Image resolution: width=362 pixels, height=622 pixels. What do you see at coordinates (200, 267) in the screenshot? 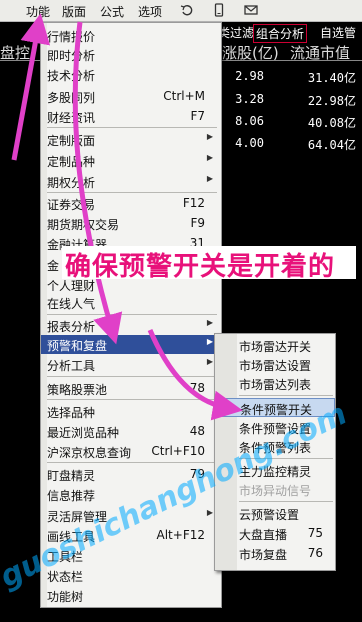
I see `annotation-text: 确保预警开关是开着的` at bounding box center [200, 267].